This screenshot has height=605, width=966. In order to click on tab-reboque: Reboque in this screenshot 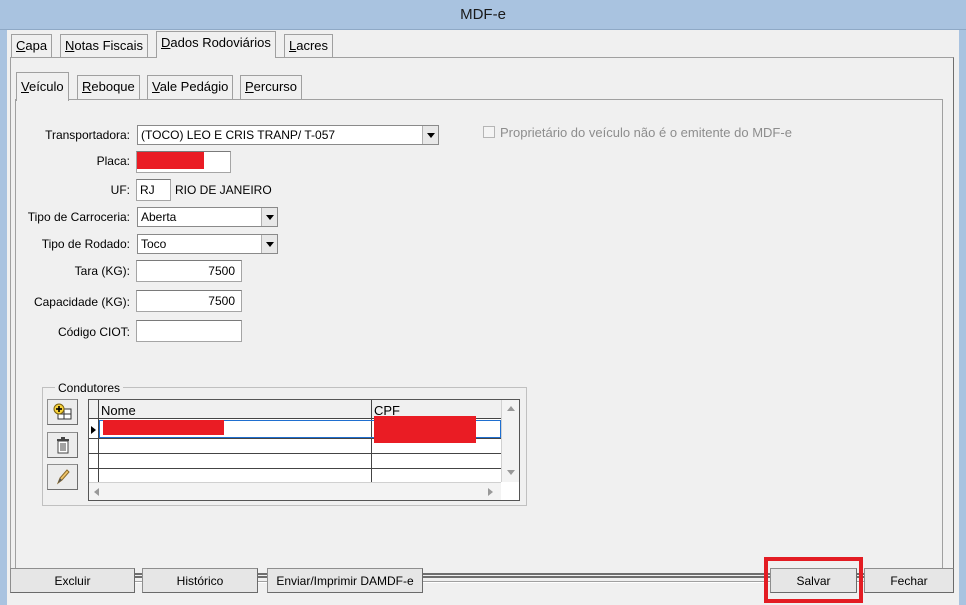, I will do `click(108, 87)`.